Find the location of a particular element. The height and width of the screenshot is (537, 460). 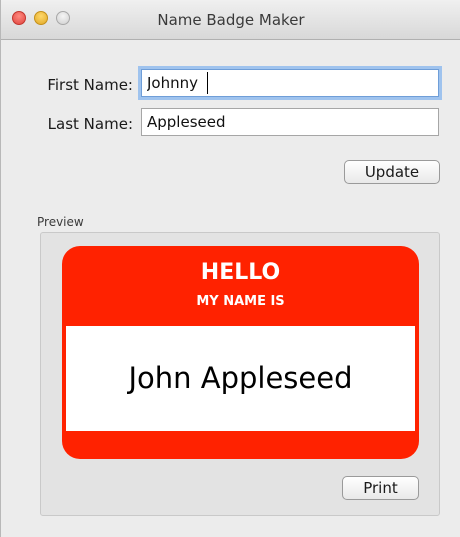

first-name-label: First Name: is located at coordinates (90, 85).